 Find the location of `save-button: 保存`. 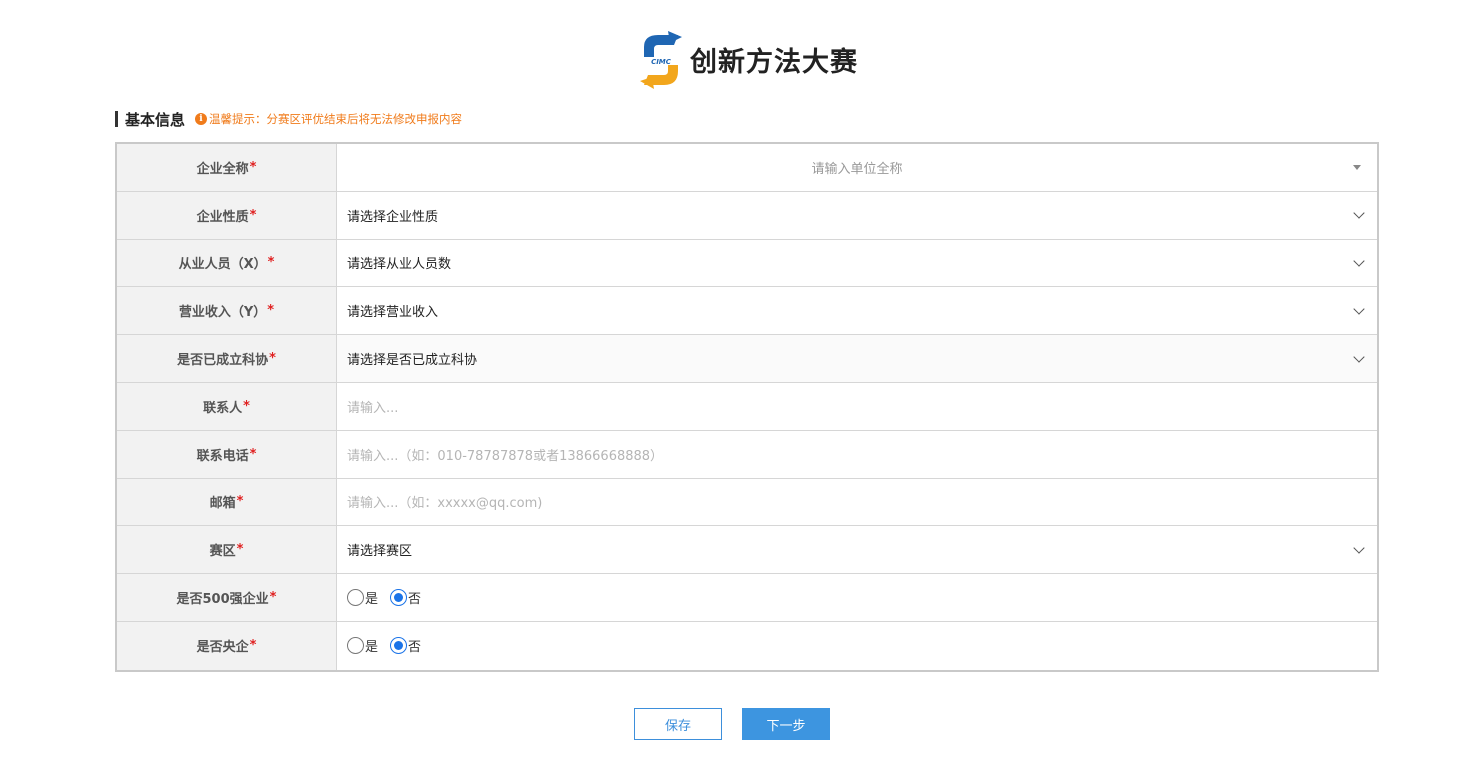

save-button: 保存 is located at coordinates (678, 724).